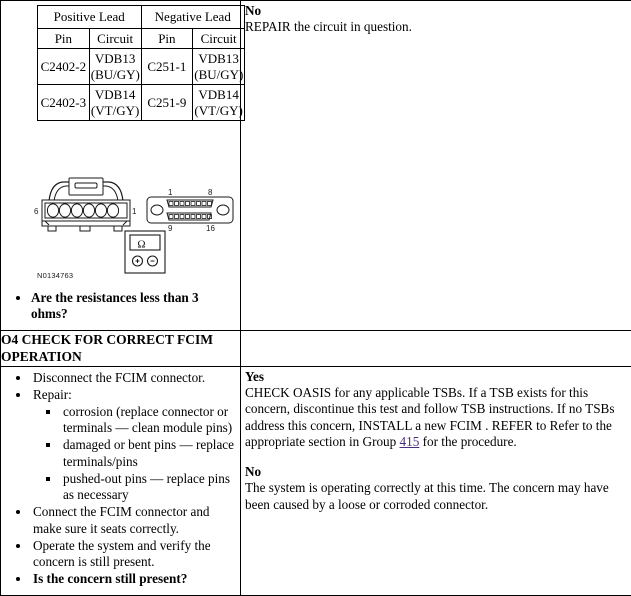  I want to click on step-03-question: Are the resistances less than 3 ohms?, so click(132, 306).